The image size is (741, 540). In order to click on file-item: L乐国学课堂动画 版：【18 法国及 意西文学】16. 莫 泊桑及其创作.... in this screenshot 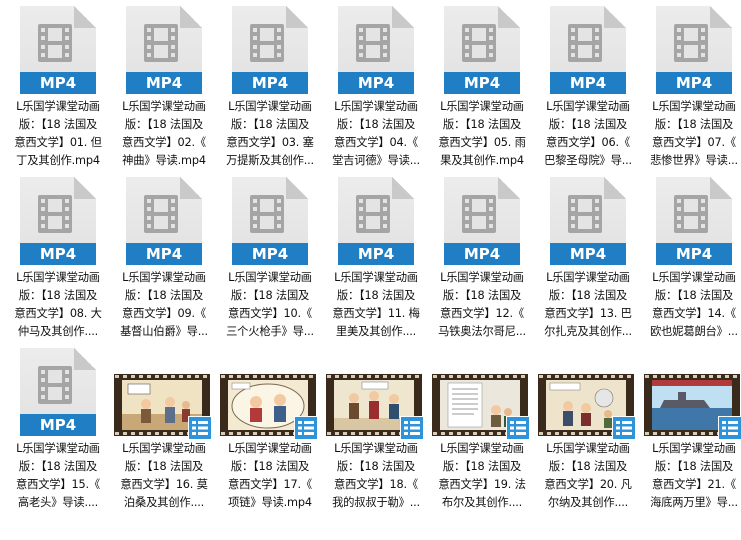, I will do `click(164, 426)`.